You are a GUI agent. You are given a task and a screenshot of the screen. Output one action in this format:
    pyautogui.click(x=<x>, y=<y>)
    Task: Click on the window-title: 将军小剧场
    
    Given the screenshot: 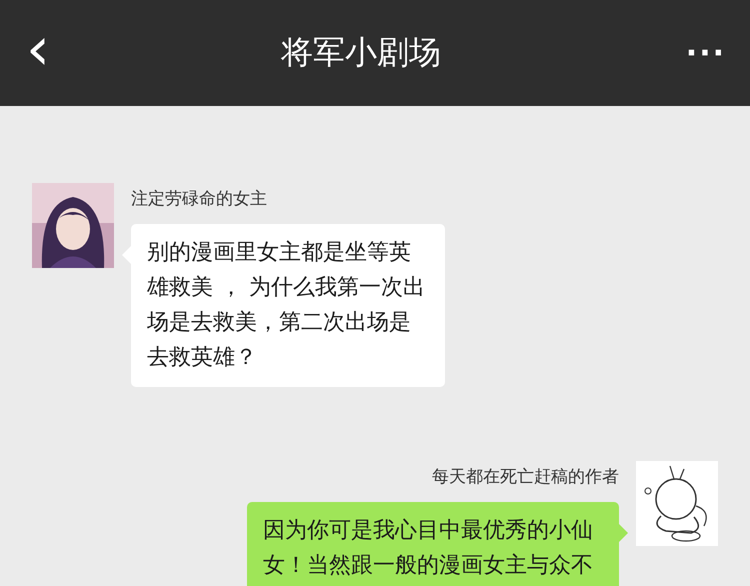 What is the action you would take?
    pyautogui.click(x=361, y=52)
    